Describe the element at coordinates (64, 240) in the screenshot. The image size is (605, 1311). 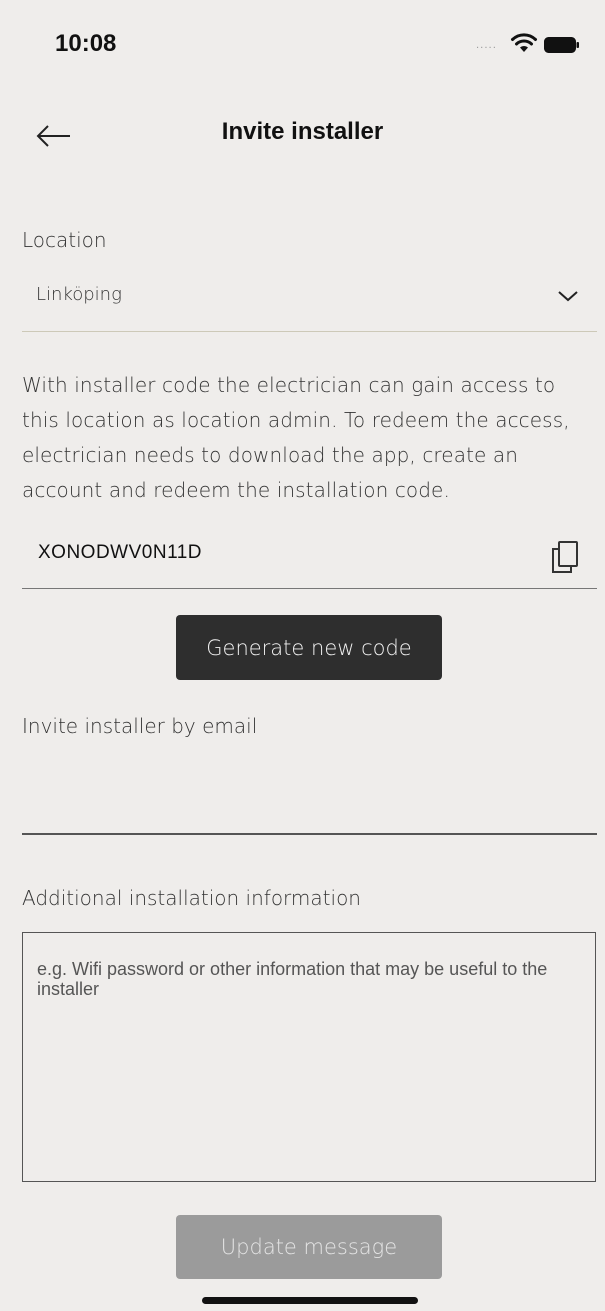
I see `location-label: Location` at that location.